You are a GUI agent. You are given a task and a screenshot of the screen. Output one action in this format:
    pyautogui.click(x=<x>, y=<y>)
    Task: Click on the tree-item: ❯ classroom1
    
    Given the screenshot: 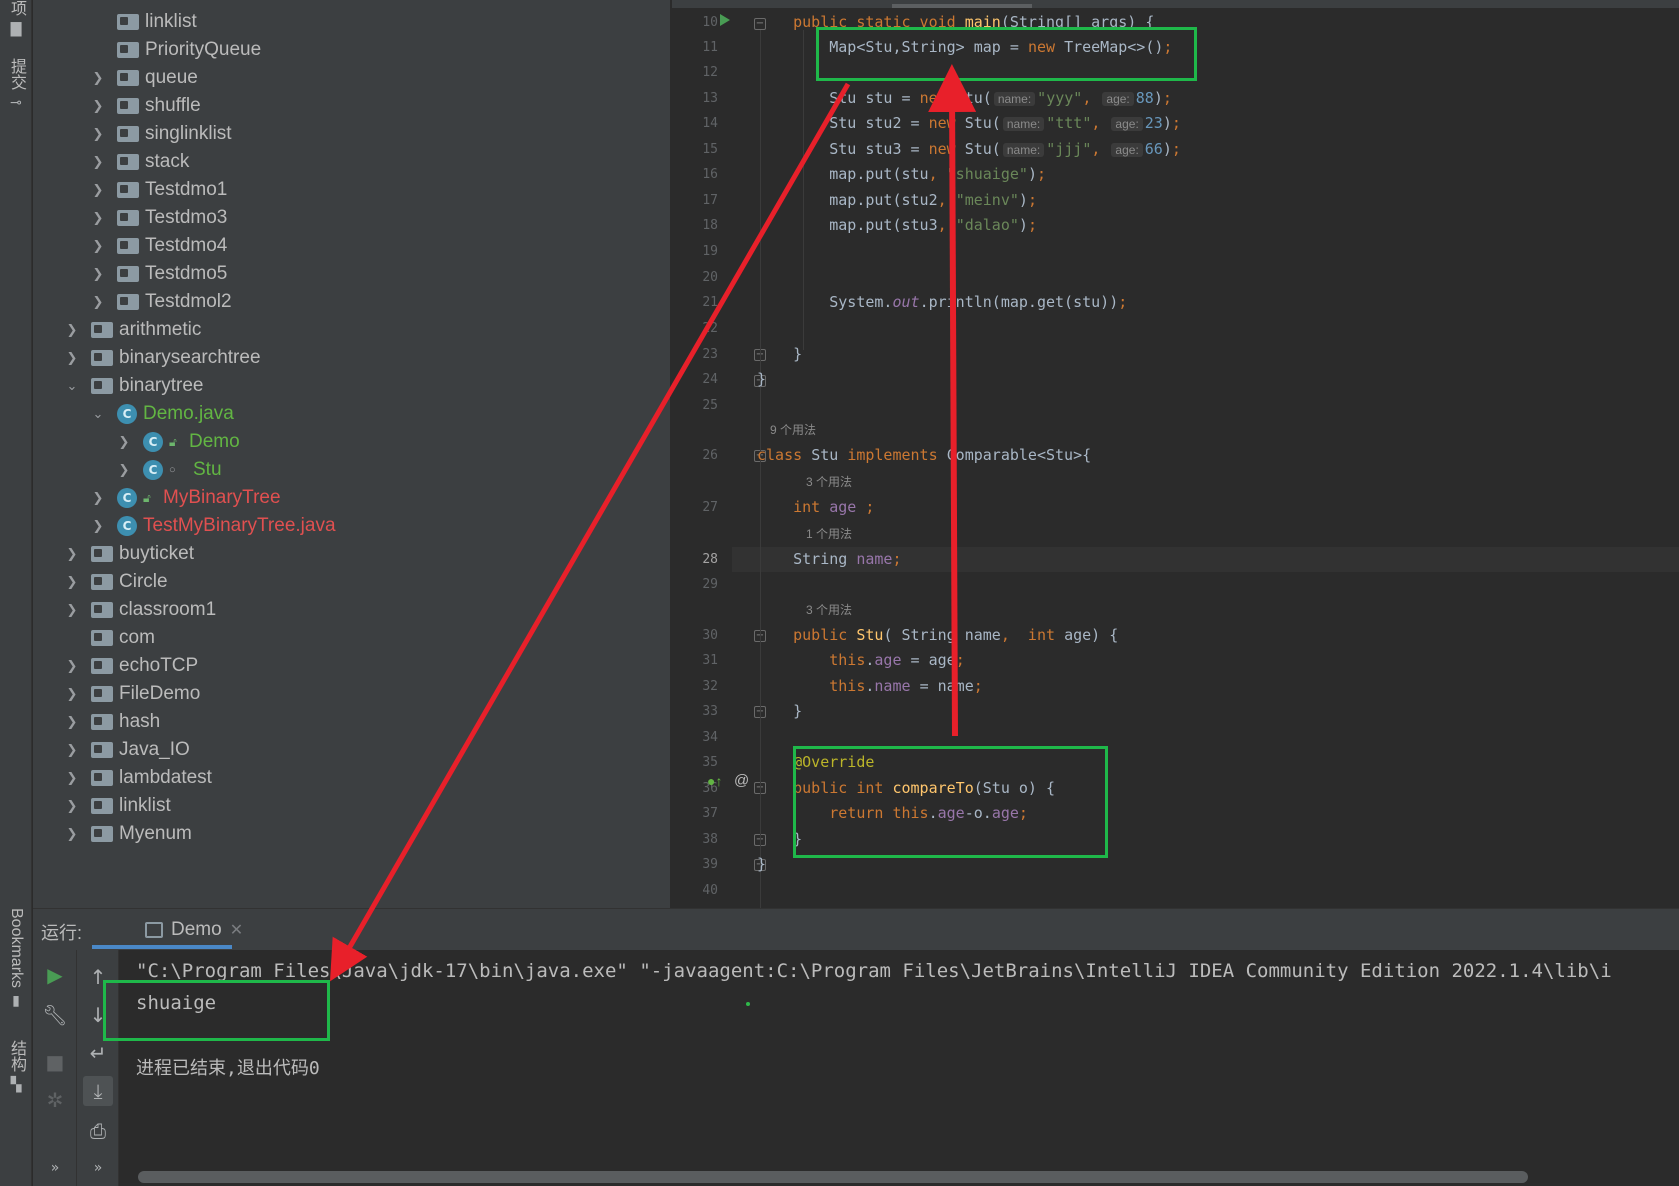 What is the action you would take?
    pyautogui.click(x=351, y=610)
    